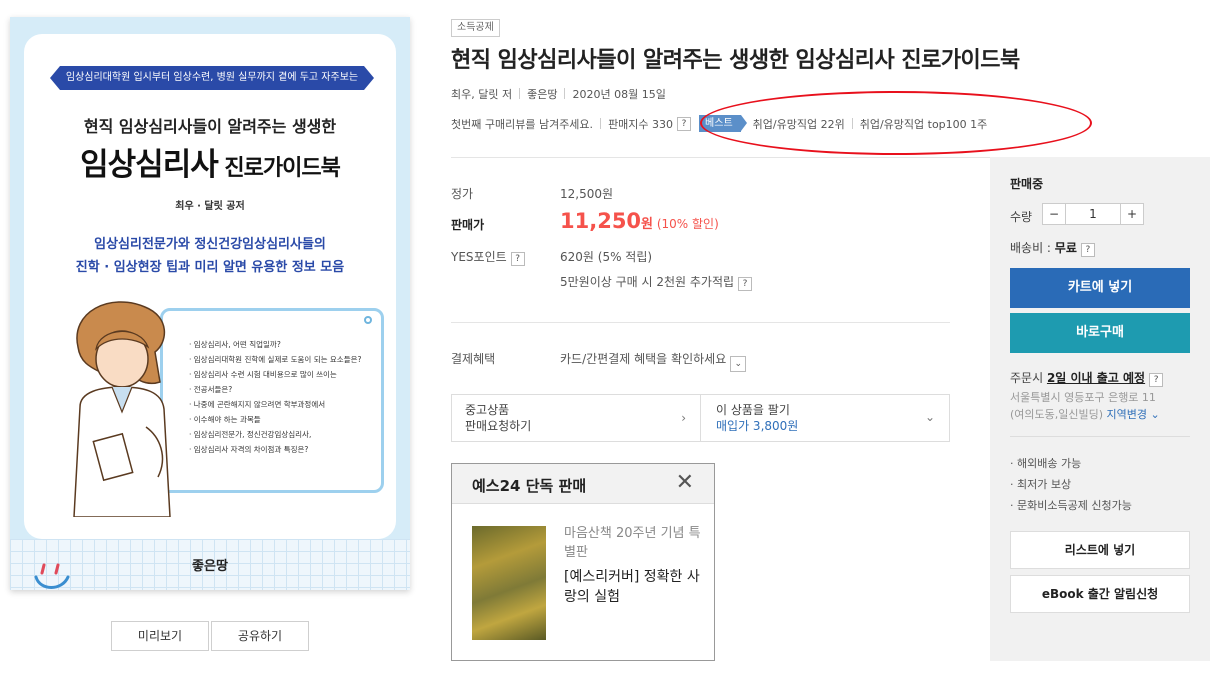 The height and width of the screenshot is (679, 1216). What do you see at coordinates (122, 409) in the screenshot?
I see `cover-illustration-woman` at bounding box center [122, 409].